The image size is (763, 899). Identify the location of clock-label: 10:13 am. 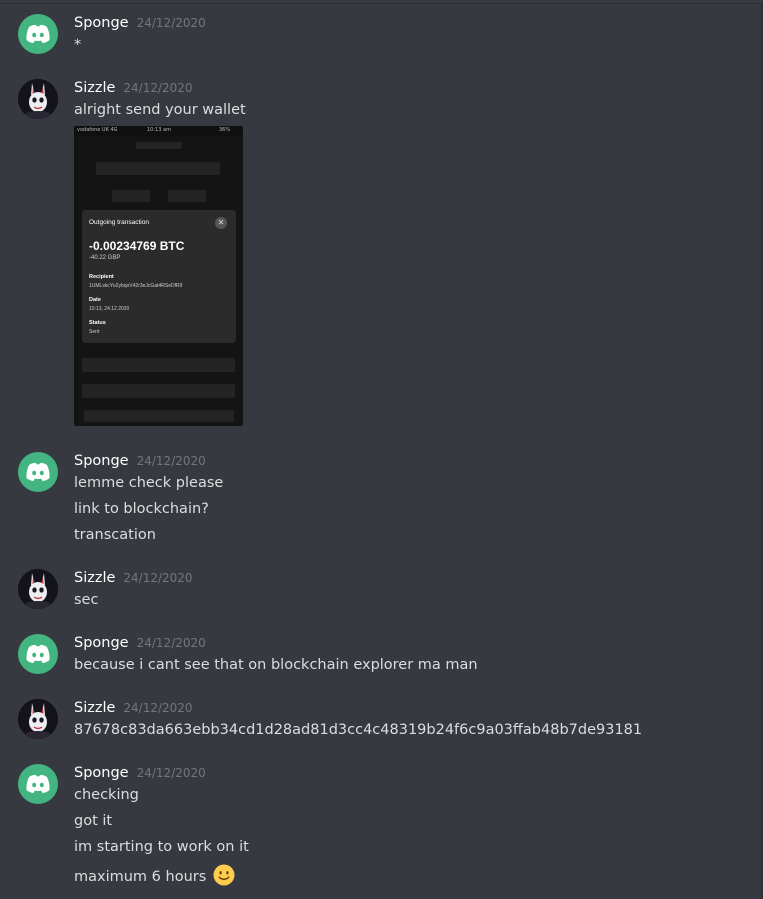
(159, 130).